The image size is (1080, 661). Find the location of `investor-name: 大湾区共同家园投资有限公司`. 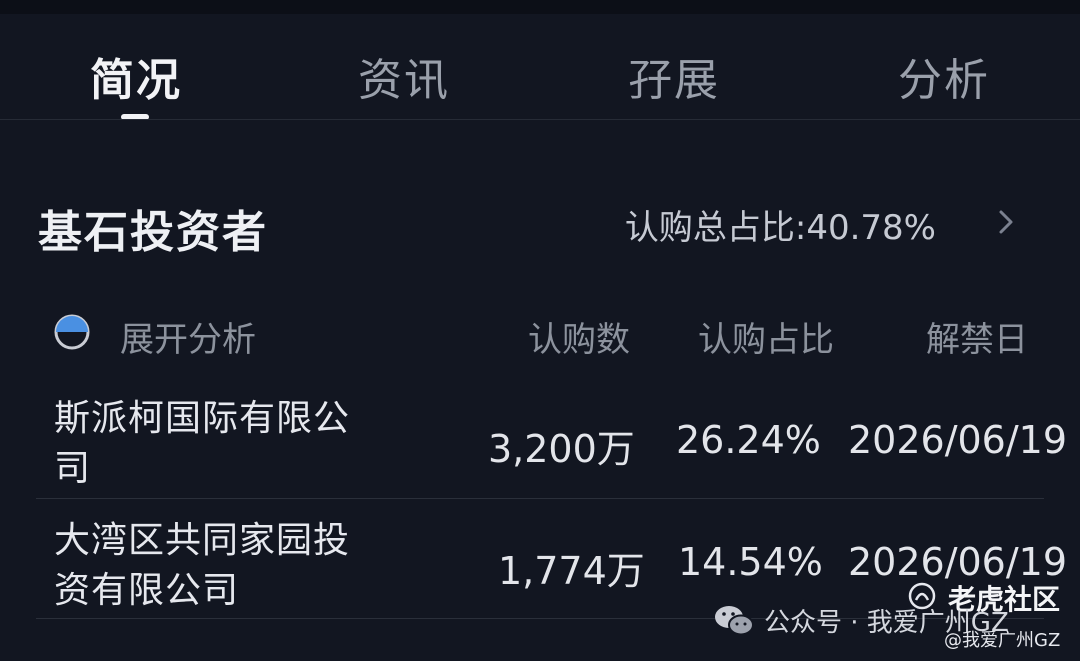

investor-name: 大湾区共同家园投资有限公司 is located at coordinates (202, 565).